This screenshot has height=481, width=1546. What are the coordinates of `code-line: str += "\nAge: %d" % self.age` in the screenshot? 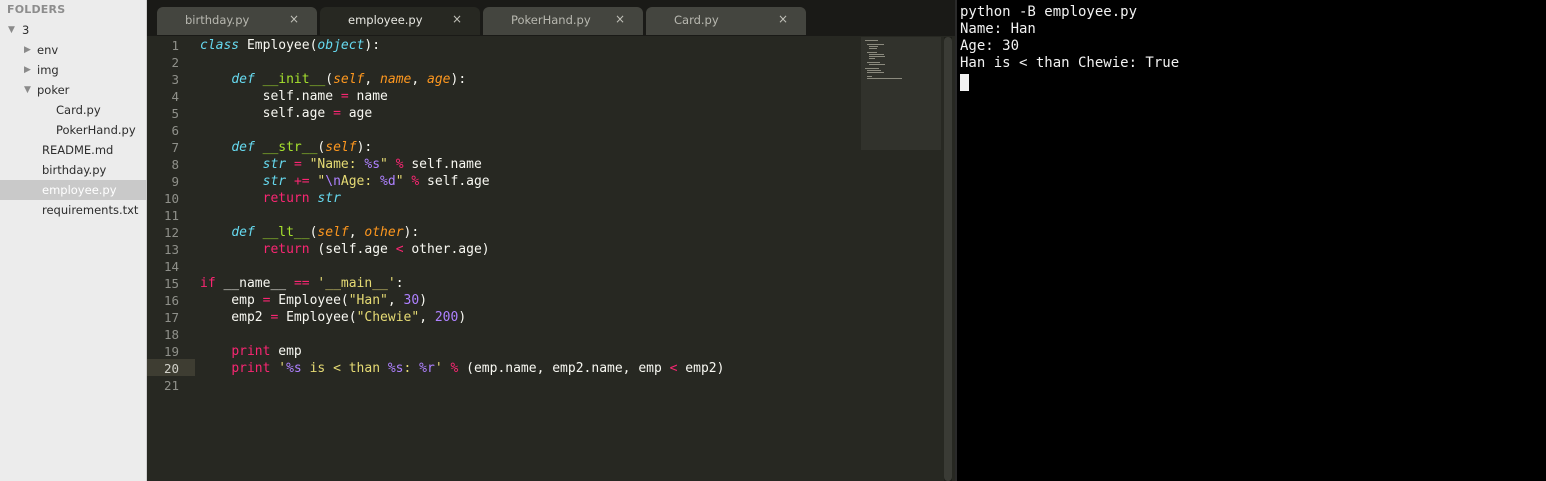 It's located at (345, 181).